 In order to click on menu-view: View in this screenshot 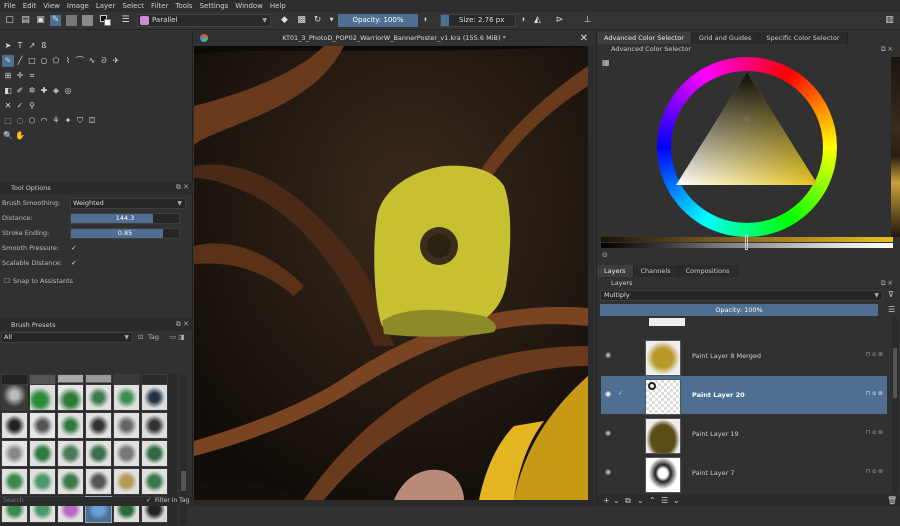, I will do `click(51, 6)`.